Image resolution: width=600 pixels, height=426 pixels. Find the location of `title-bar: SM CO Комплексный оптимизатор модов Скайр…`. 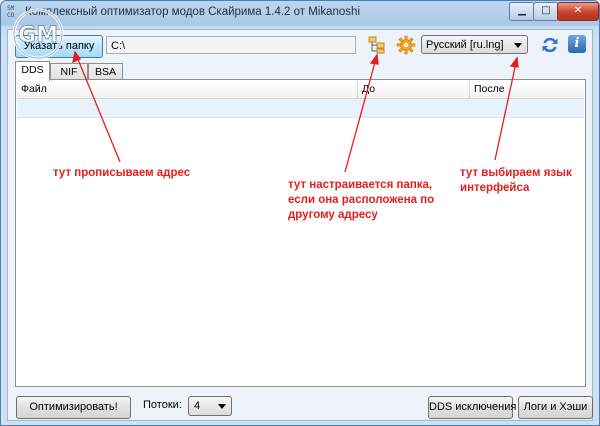

title-bar: SM CO Комплексный оптимизатор модов Скайр… is located at coordinates (300, 13).